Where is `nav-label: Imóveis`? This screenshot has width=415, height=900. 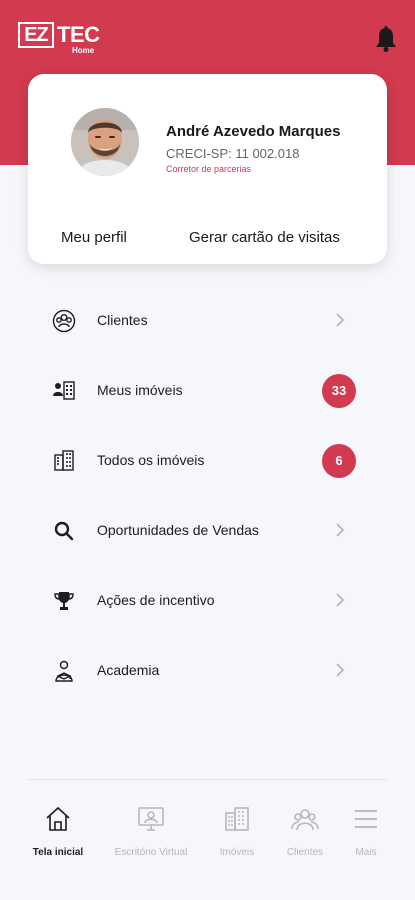
nav-label: Imóveis is located at coordinates (237, 852).